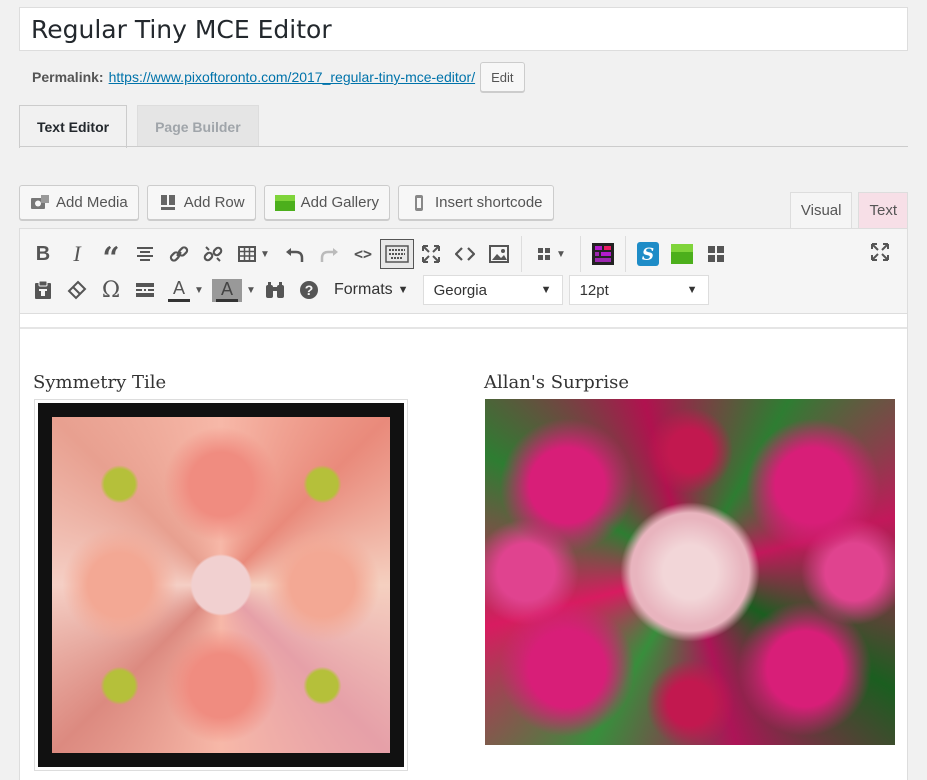 This screenshot has height=780, width=927. What do you see at coordinates (329, 254) in the screenshot?
I see `redo-icon` at bounding box center [329, 254].